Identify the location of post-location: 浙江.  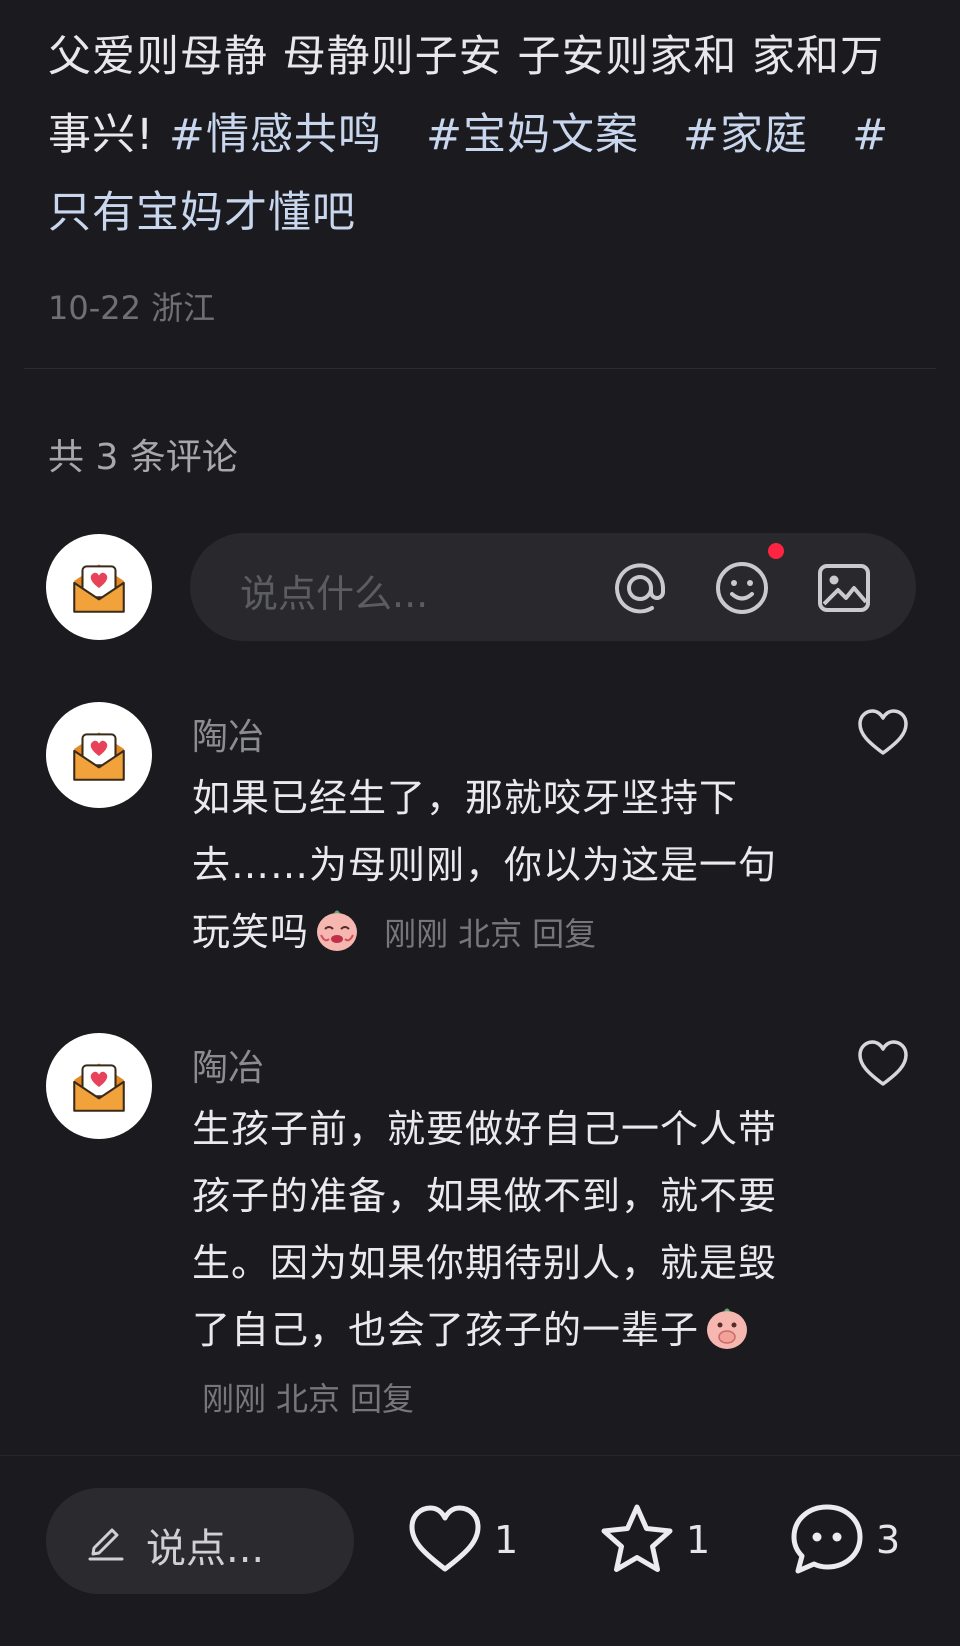
(183, 308).